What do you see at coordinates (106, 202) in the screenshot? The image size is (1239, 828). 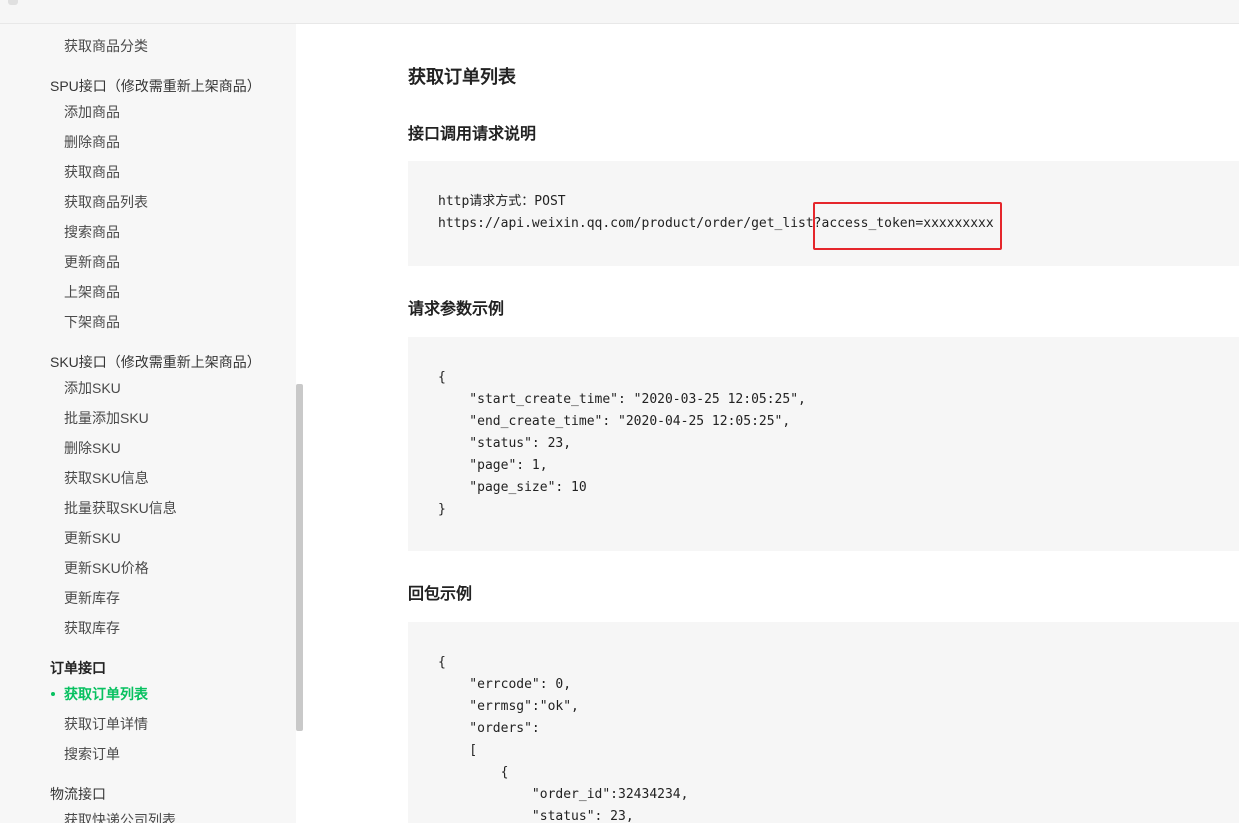 I see `sidebar-item-get-product-list: 获取商品列表` at bounding box center [106, 202].